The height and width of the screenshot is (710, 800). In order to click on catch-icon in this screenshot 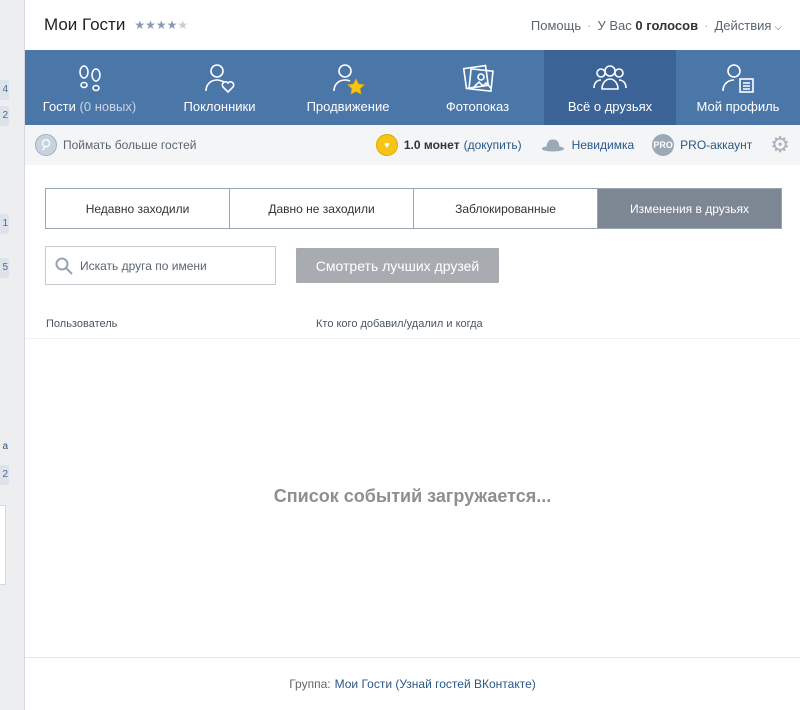, I will do `click(46, 145)`.